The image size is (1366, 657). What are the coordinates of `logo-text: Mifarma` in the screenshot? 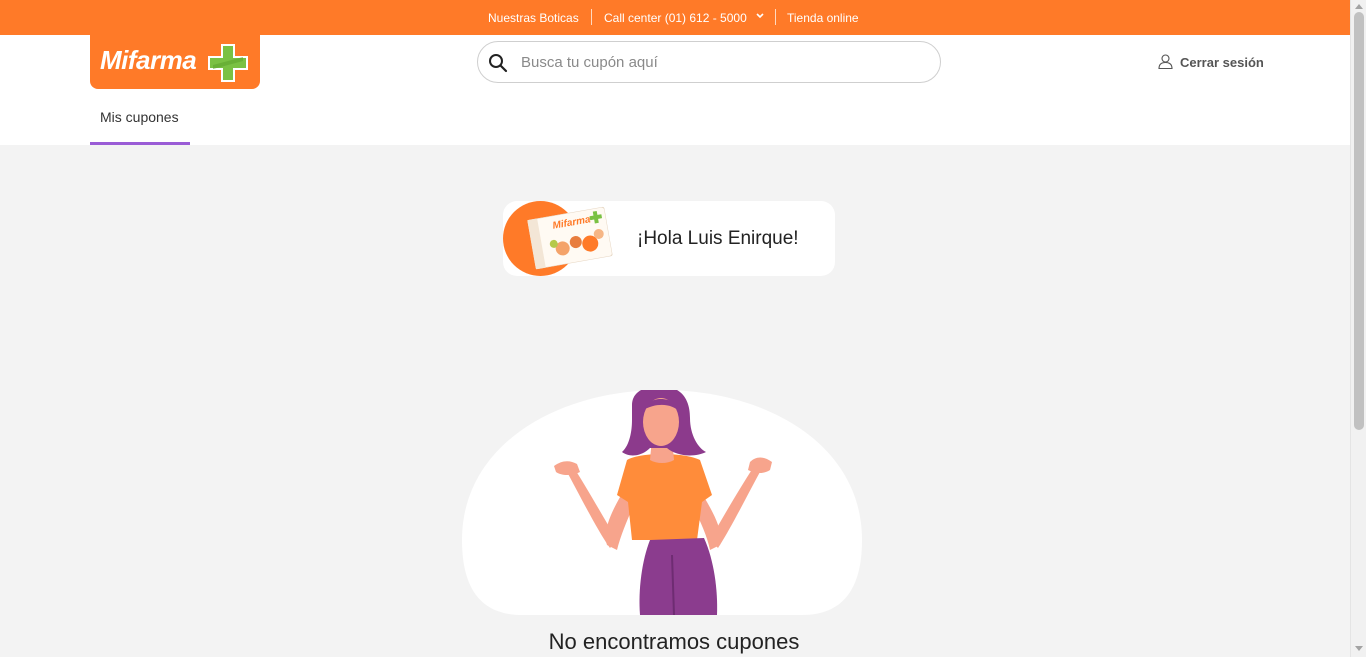 It's located at (148, 60).